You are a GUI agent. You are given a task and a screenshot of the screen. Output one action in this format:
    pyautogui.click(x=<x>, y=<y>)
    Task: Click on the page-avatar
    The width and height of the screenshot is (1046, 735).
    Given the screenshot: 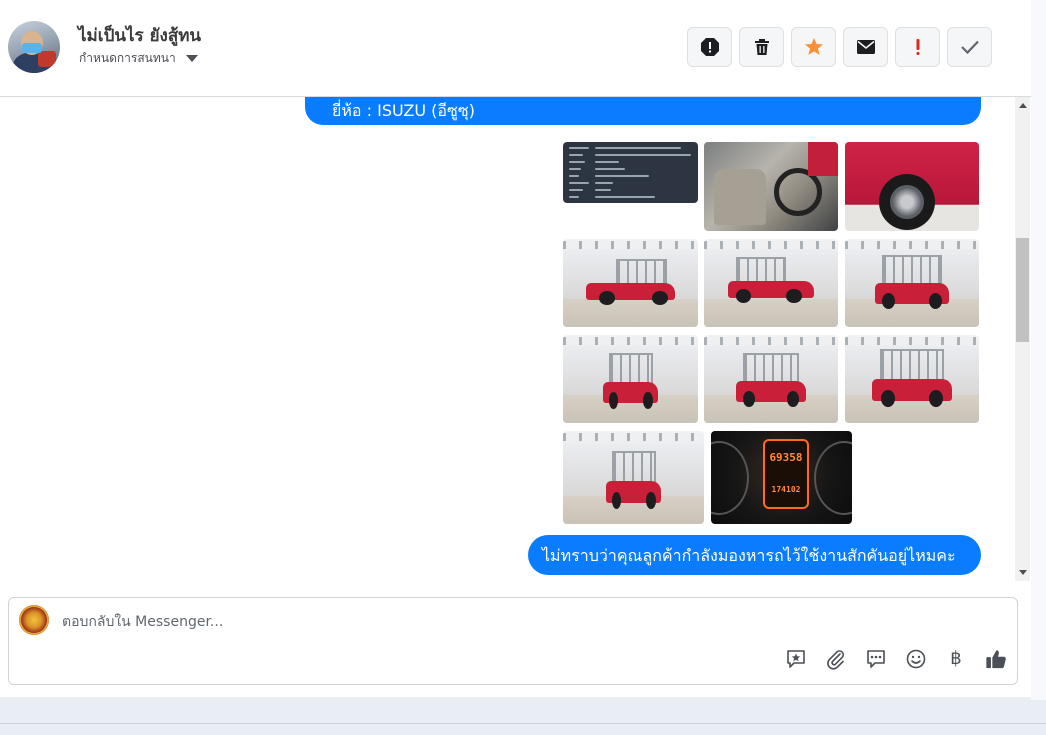 What is the action you would take?
    pyautogui.click(x=34, y=620)
    